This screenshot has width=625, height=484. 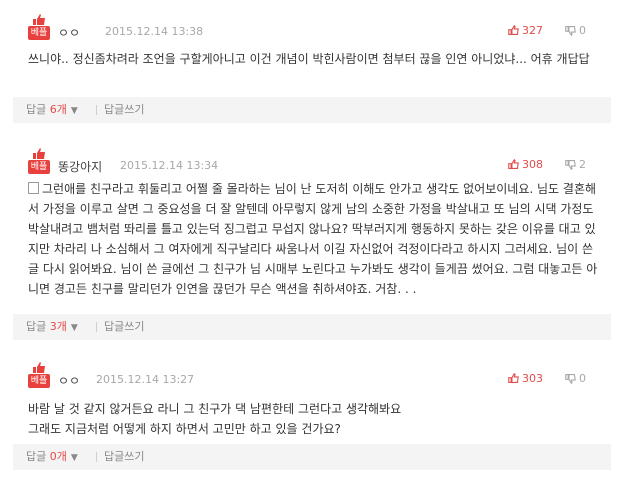 I want to click on comment-actions: 답글 0개 ▼ 답글쓰기, so click(x=312, y=457).